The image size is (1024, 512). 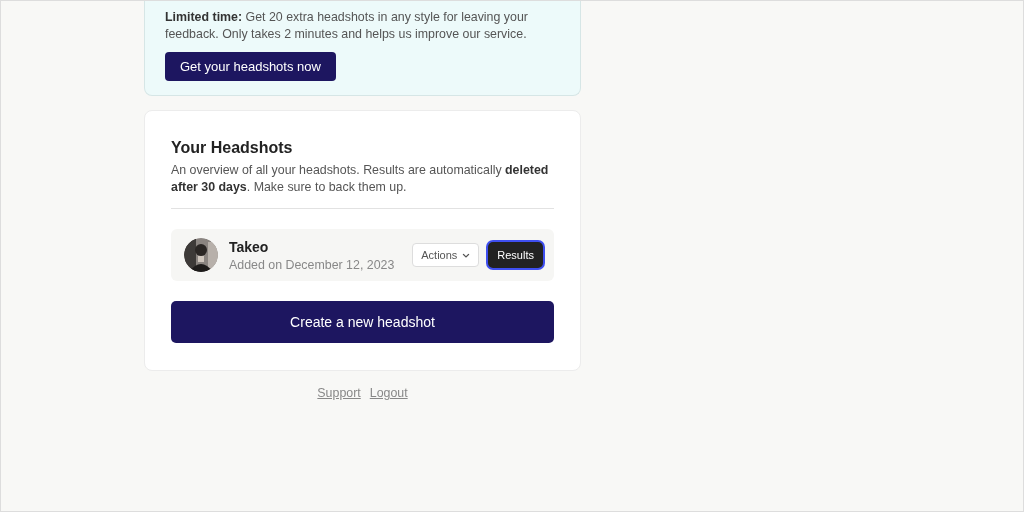 I want to click on actions-dropdown: Actions, so click(x=446, y=255).